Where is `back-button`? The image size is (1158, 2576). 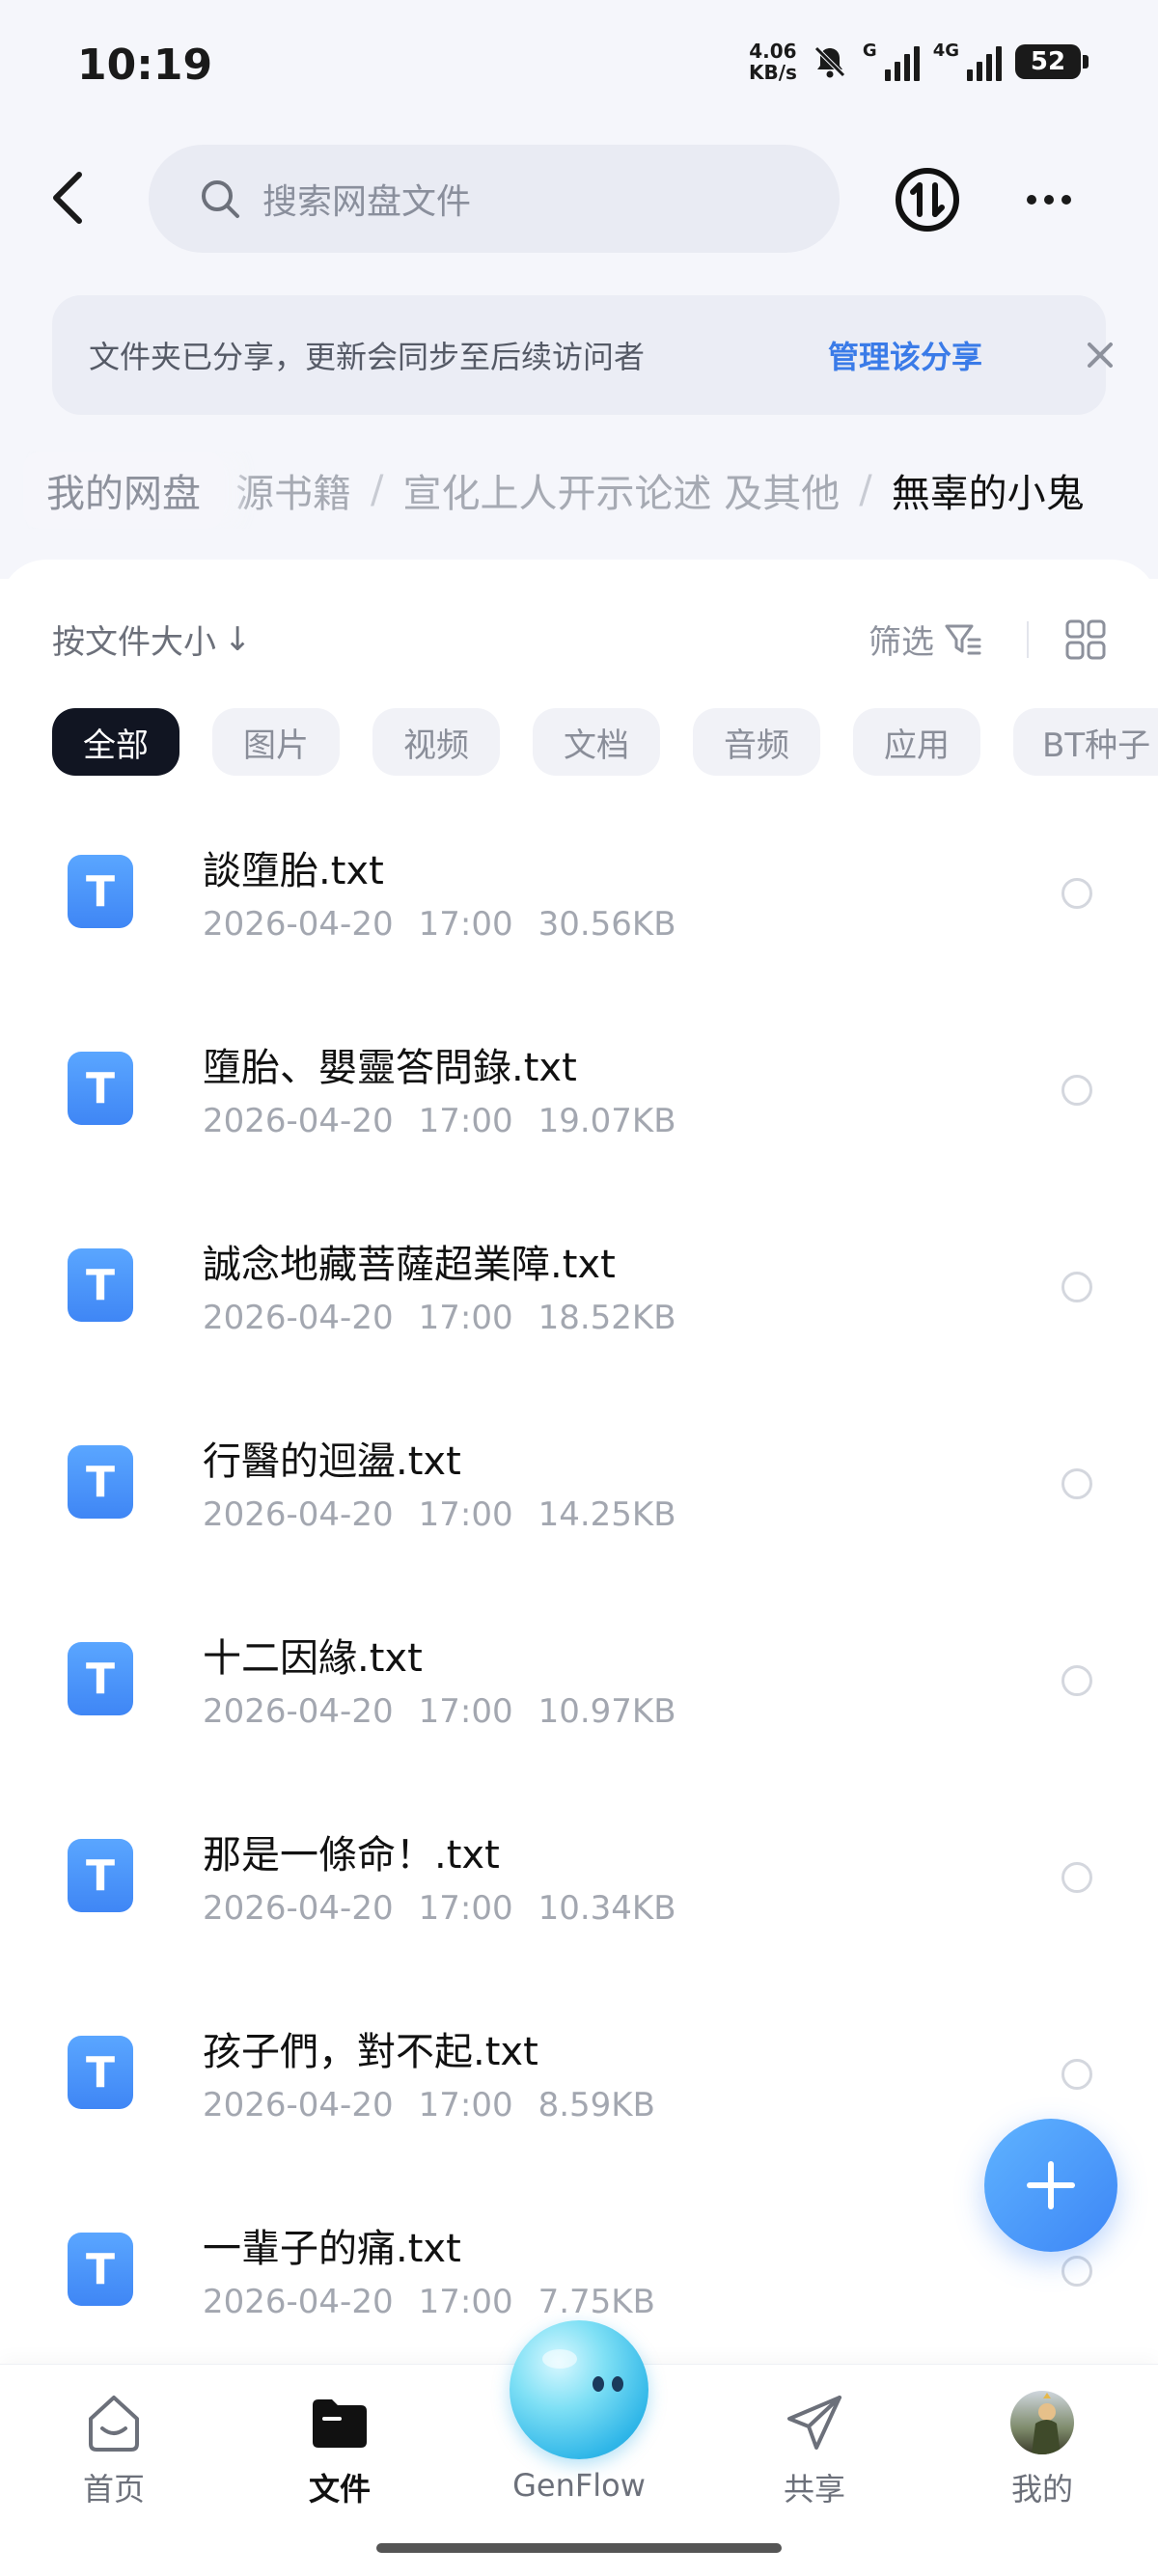
back-button is located at coordinates (67, 198).